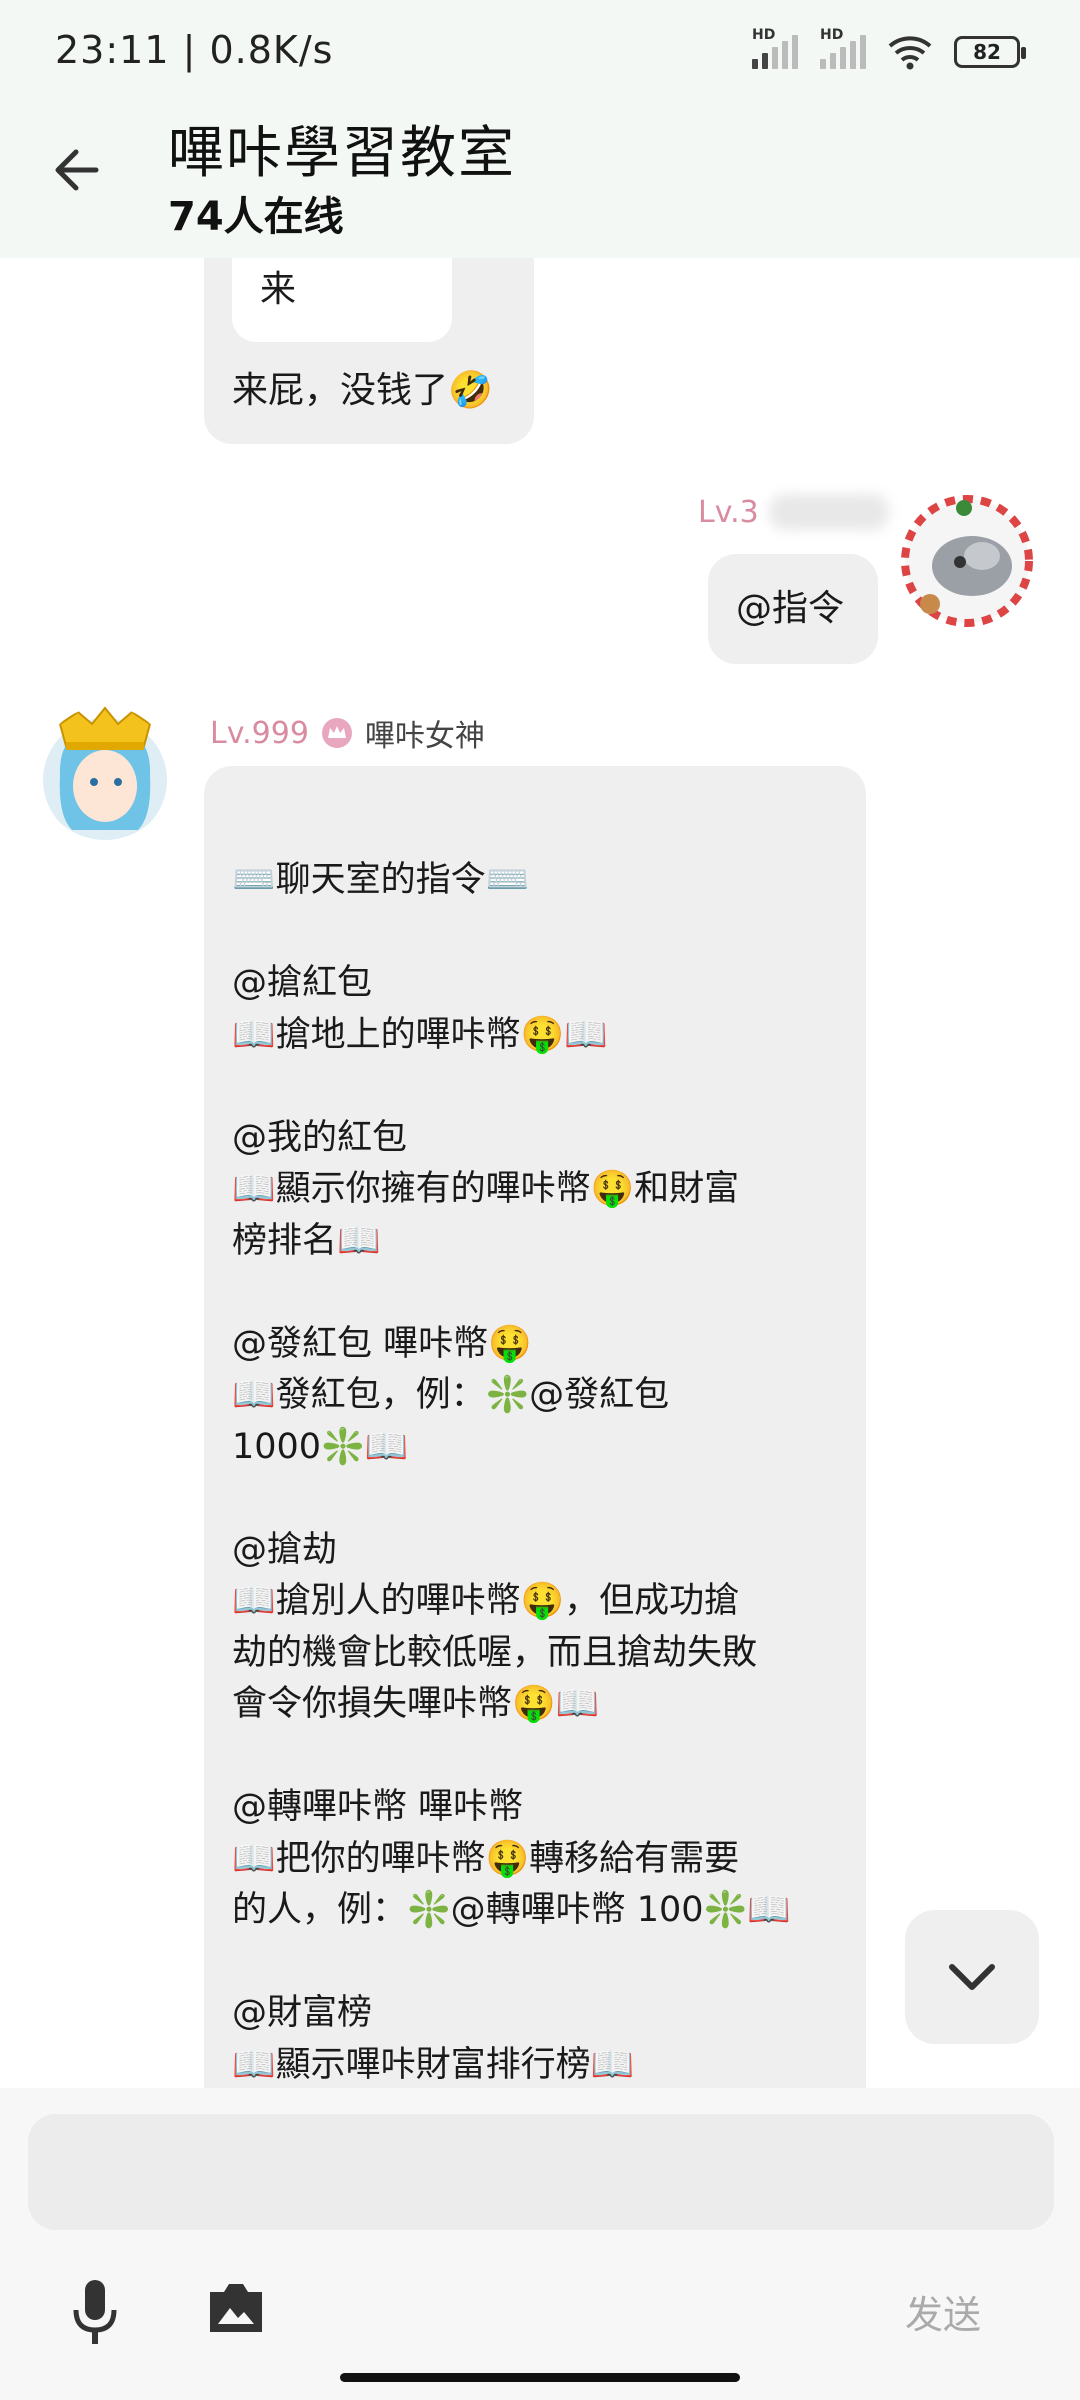 Image resolution: width=1080 pixels, height=2400 pixels. I want to click on message-bubble: 来 来屁，没钱了🤣, so click(369, 351).